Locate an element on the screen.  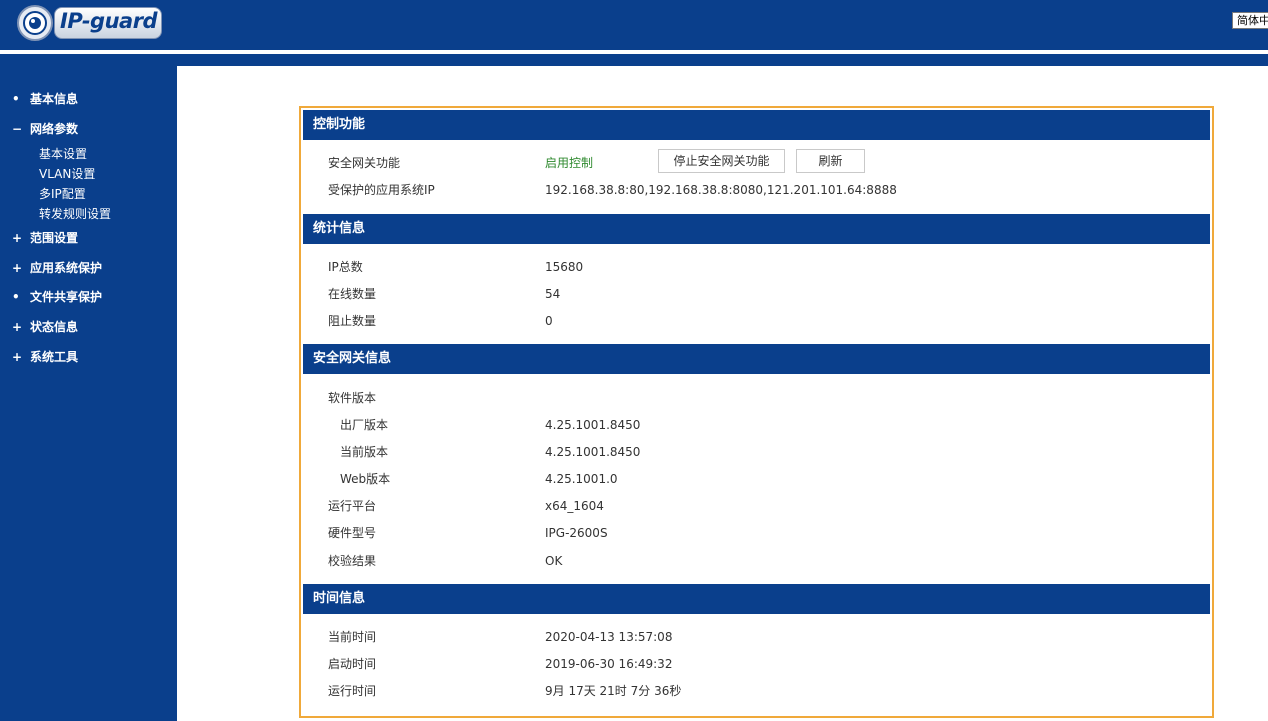
gateway-function-label: 安全网关功能 is located at coordinates (364, 163).